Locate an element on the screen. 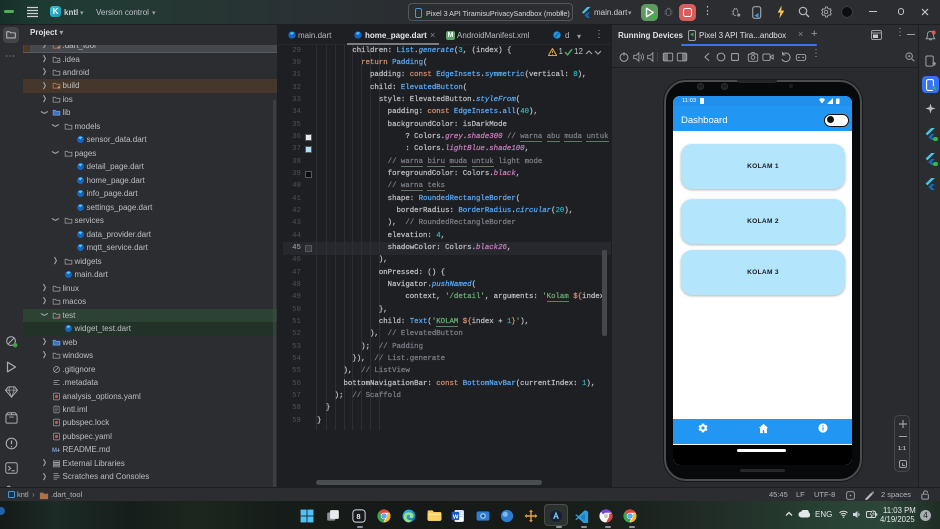 This screenshot has width=940, height=529. svg-text: M is located at coordinates (54, 451).